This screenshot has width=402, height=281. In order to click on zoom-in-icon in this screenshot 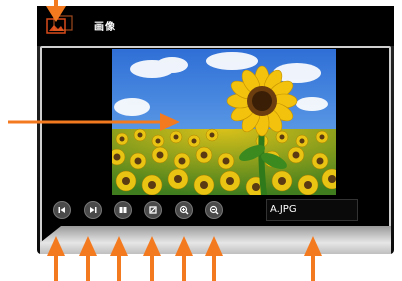, I will do `click(184, 210)`.